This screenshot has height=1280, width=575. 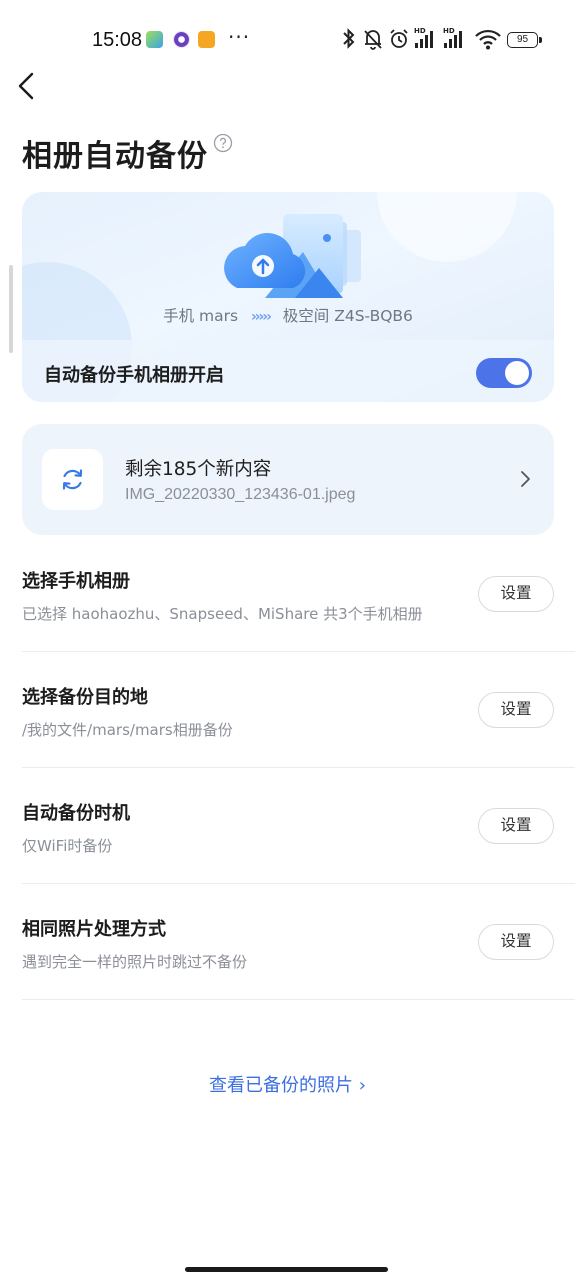 What do you see at coordinates (135, 962) in the screenshot?
I see `setting-subtitle: 遇到完全一样的照片时跳过不备份` at bounding box center [135, 962].